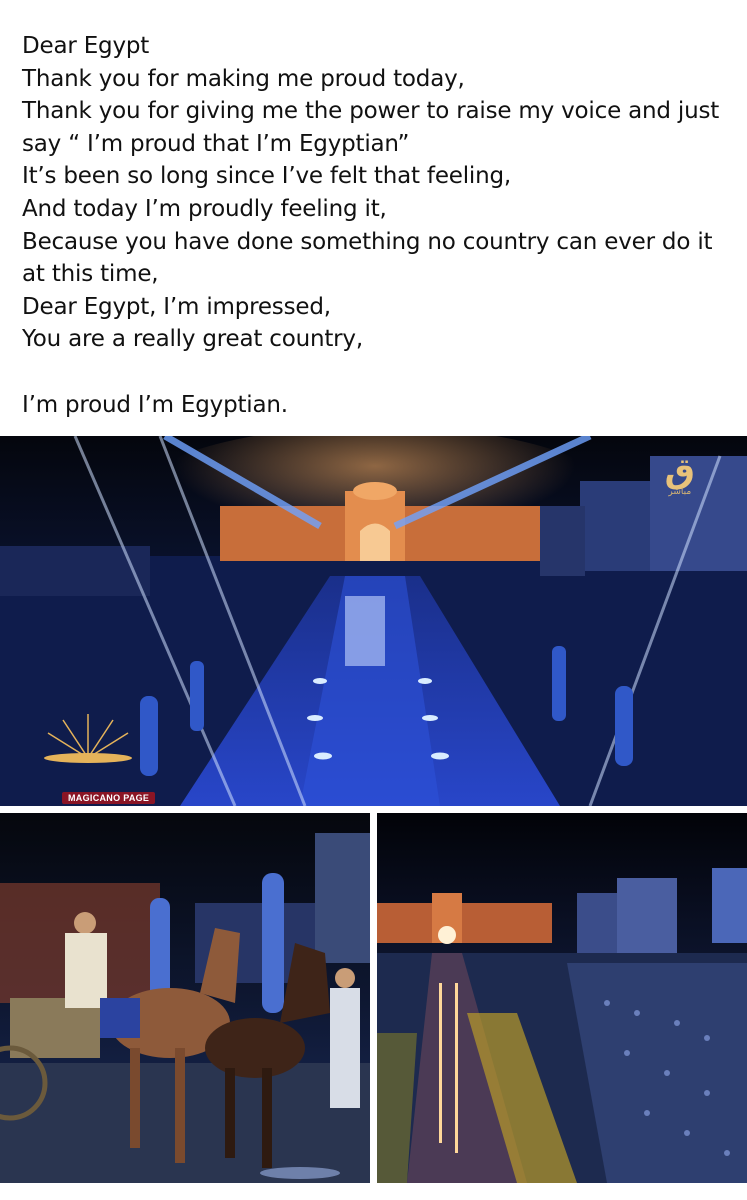 The image size is (747, 1200). Describe the element at coordinates (679, 471) in the screenshot. I see `channel-logo-glyph: ق` at that location.